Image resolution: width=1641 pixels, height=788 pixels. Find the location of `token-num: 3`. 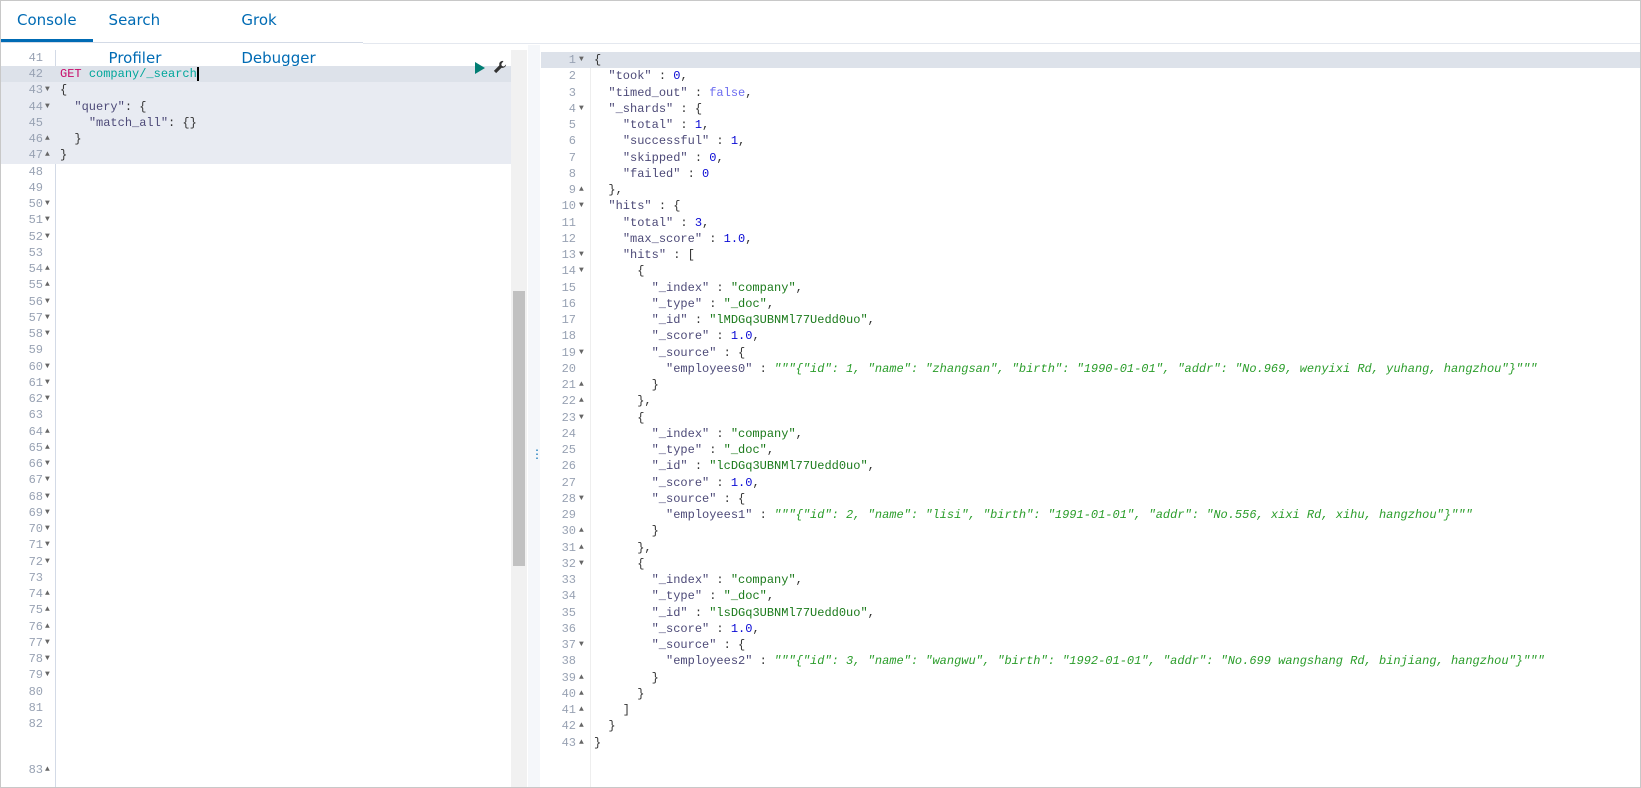

token-num: 3 is located at coordinates (698, 222).